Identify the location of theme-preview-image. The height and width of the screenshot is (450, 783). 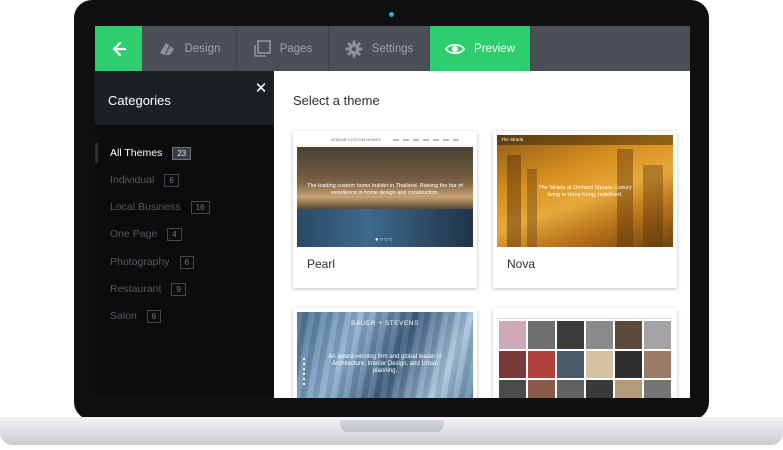
(585, 355).